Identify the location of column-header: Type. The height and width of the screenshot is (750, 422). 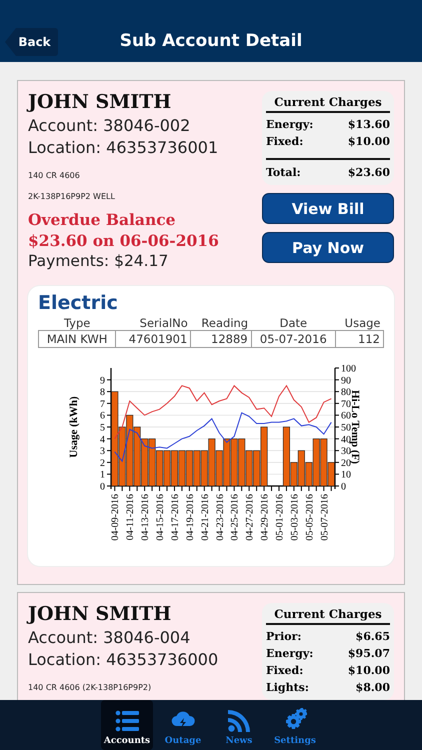
(77, 323).